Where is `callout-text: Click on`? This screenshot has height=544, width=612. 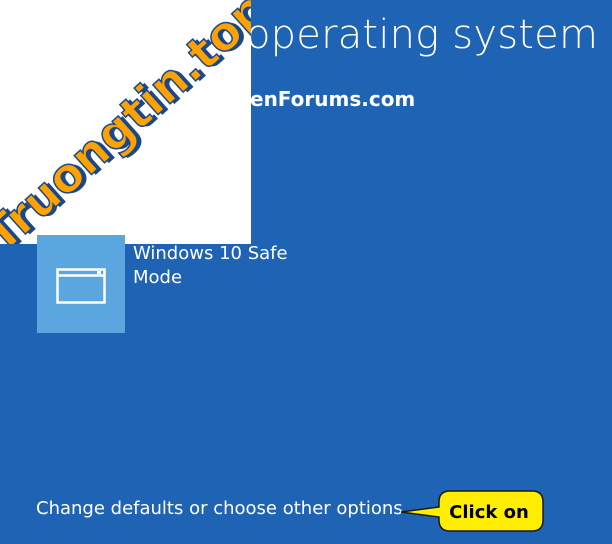
callout-text: Click on is located at coordinates (489, 512).